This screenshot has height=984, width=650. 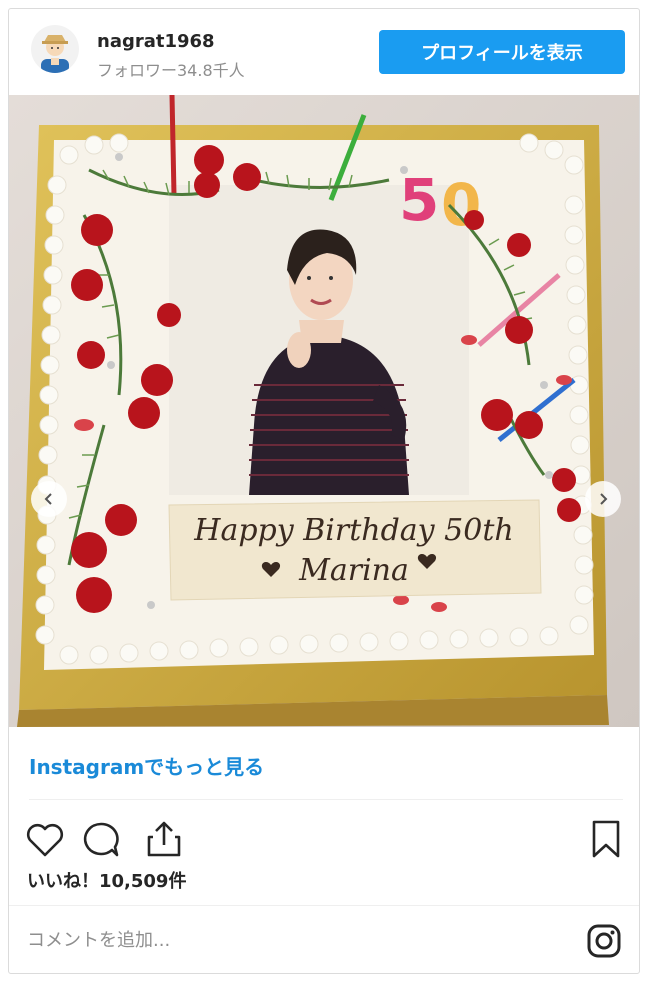 What do you see at coordinates (146, 765) in the screenshot?
I see `view-more-on-instagram-link: Instagramでもっと見る` at bounding box center [146, 765].